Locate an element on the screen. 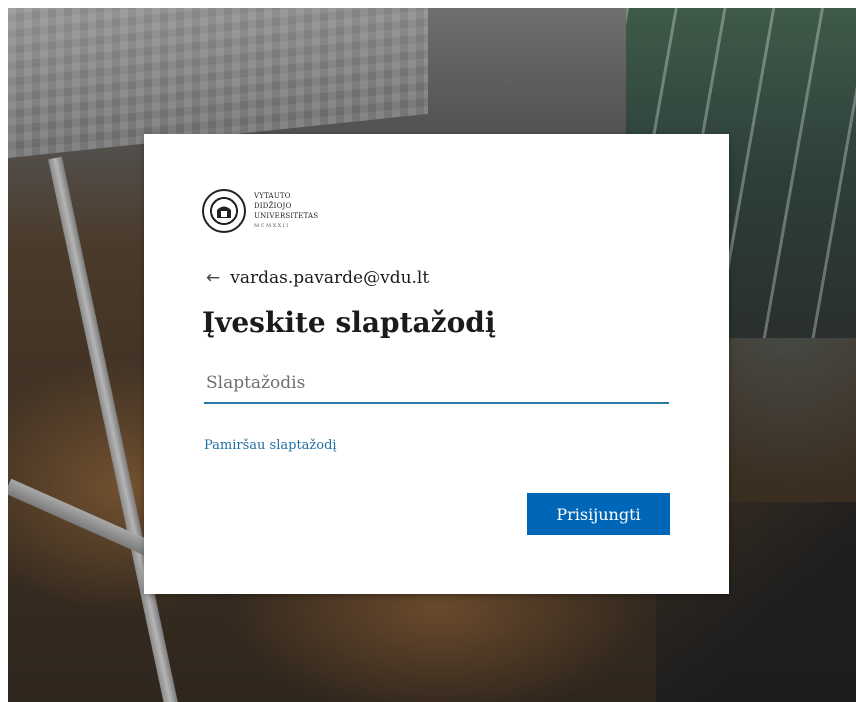  password-input is located at coordinates (436, 384).